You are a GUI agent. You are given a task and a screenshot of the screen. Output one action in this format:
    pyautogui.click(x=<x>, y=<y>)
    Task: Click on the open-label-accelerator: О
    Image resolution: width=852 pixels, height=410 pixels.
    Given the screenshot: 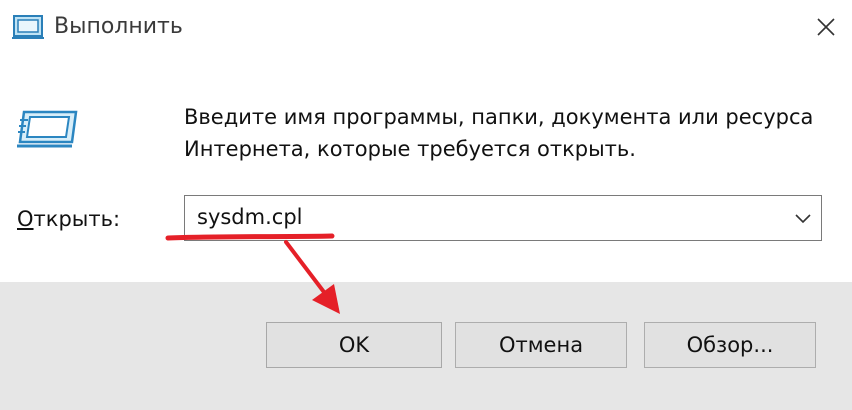 What is the action you would take?
    pyautogui.click(x=25, y=219)
    